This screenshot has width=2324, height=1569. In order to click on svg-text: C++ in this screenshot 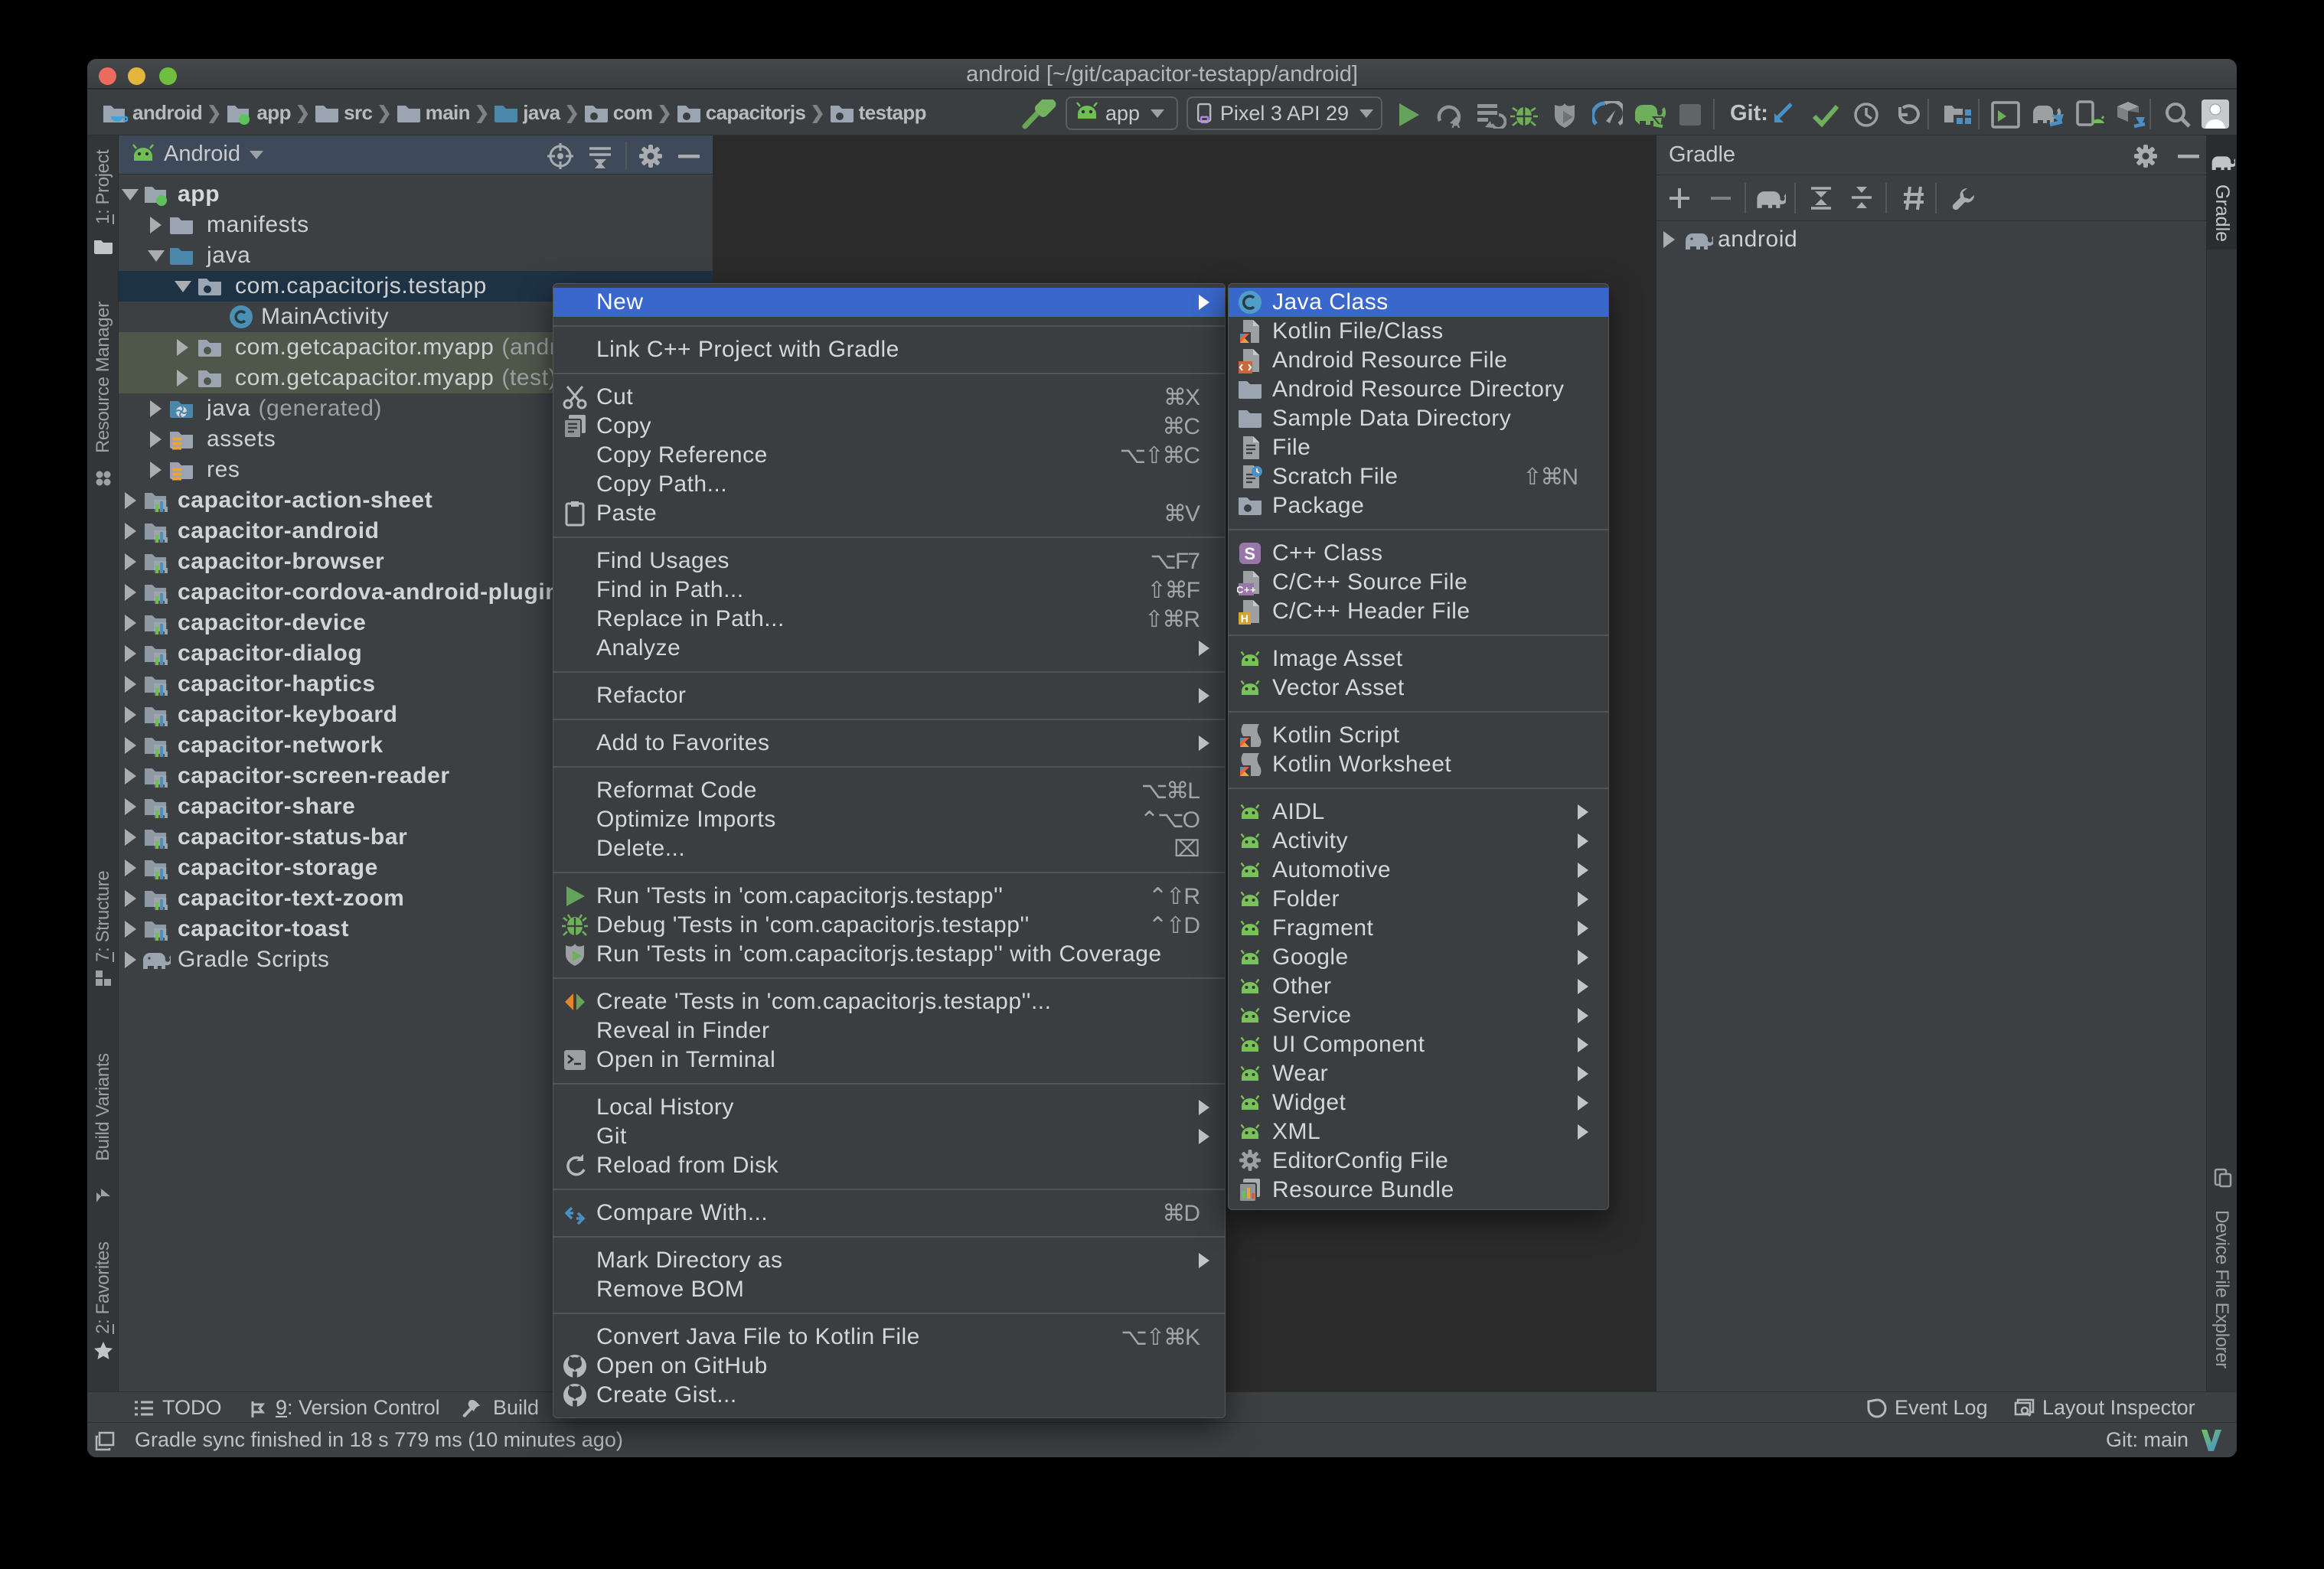, I will do `click(1246, 589)`.